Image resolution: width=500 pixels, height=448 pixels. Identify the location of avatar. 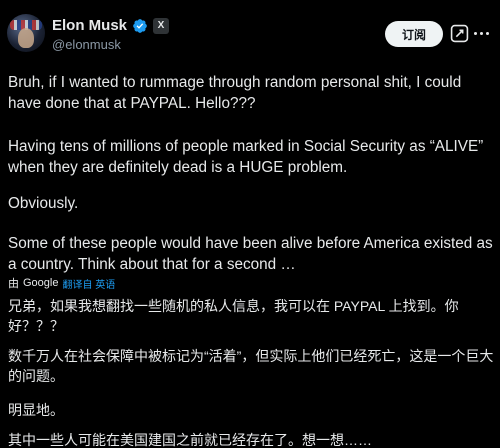
(26, 33).